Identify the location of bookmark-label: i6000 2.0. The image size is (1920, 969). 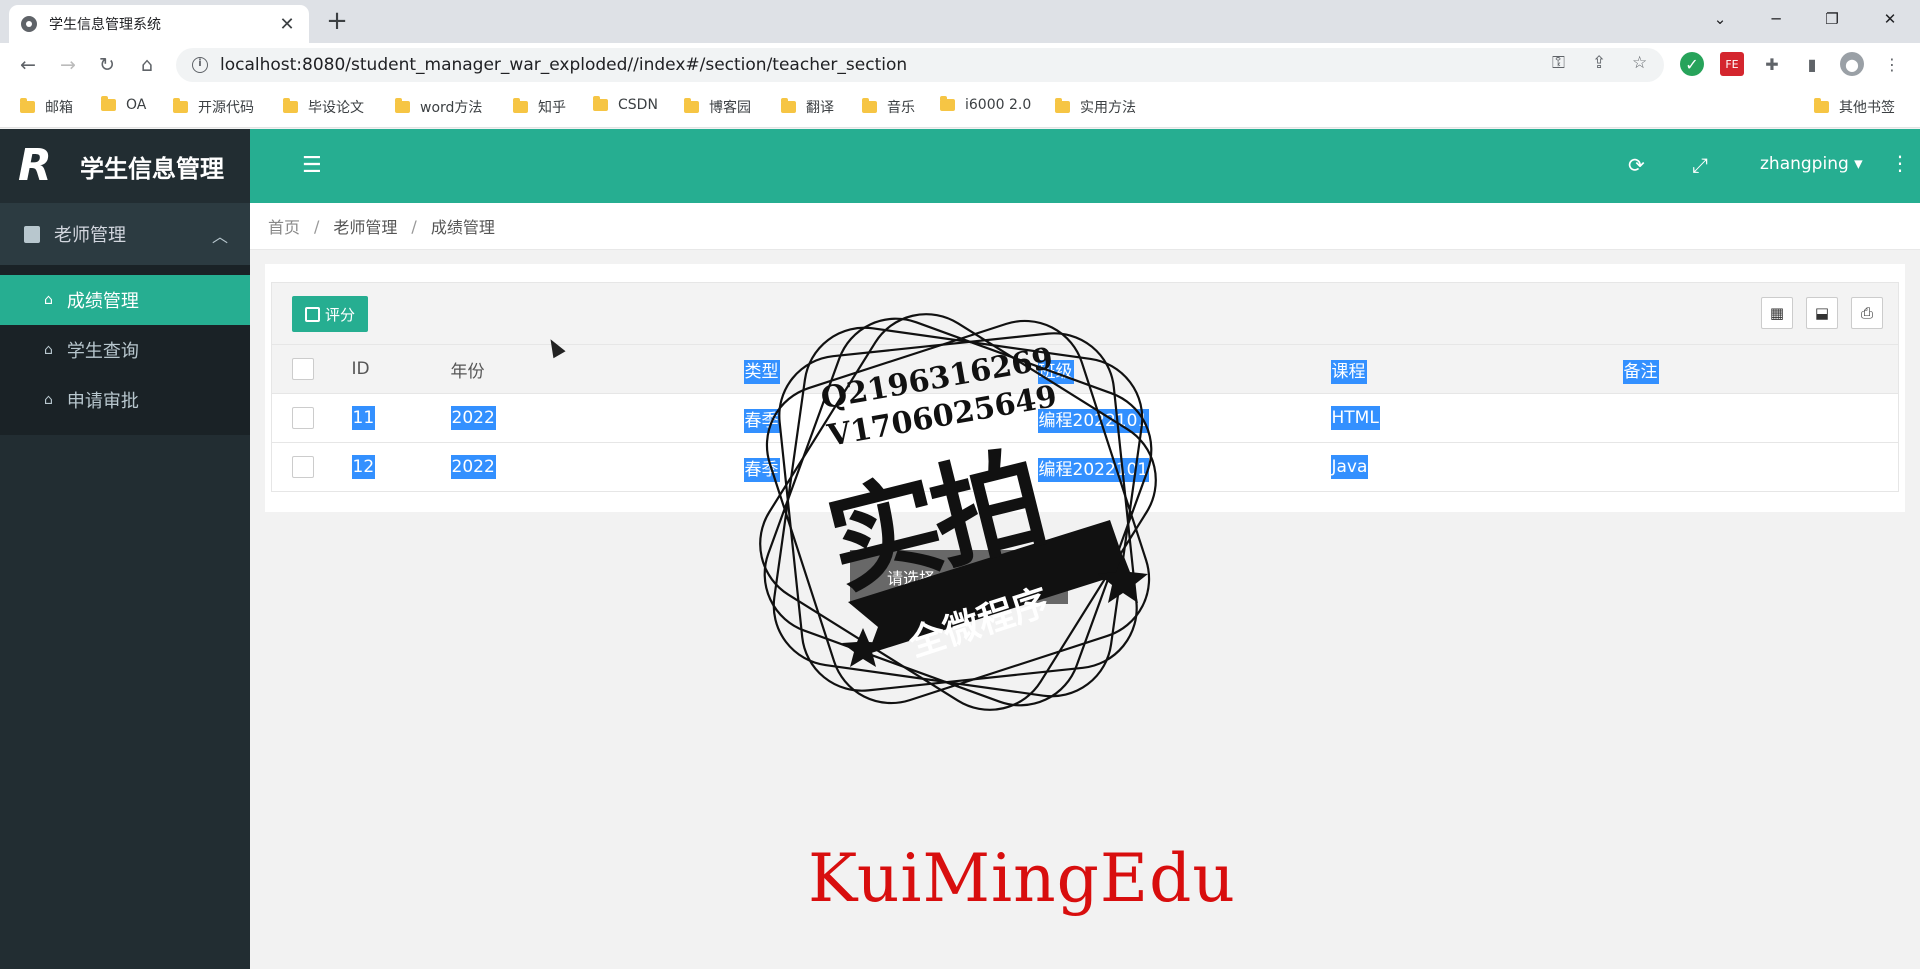
(998, 105).